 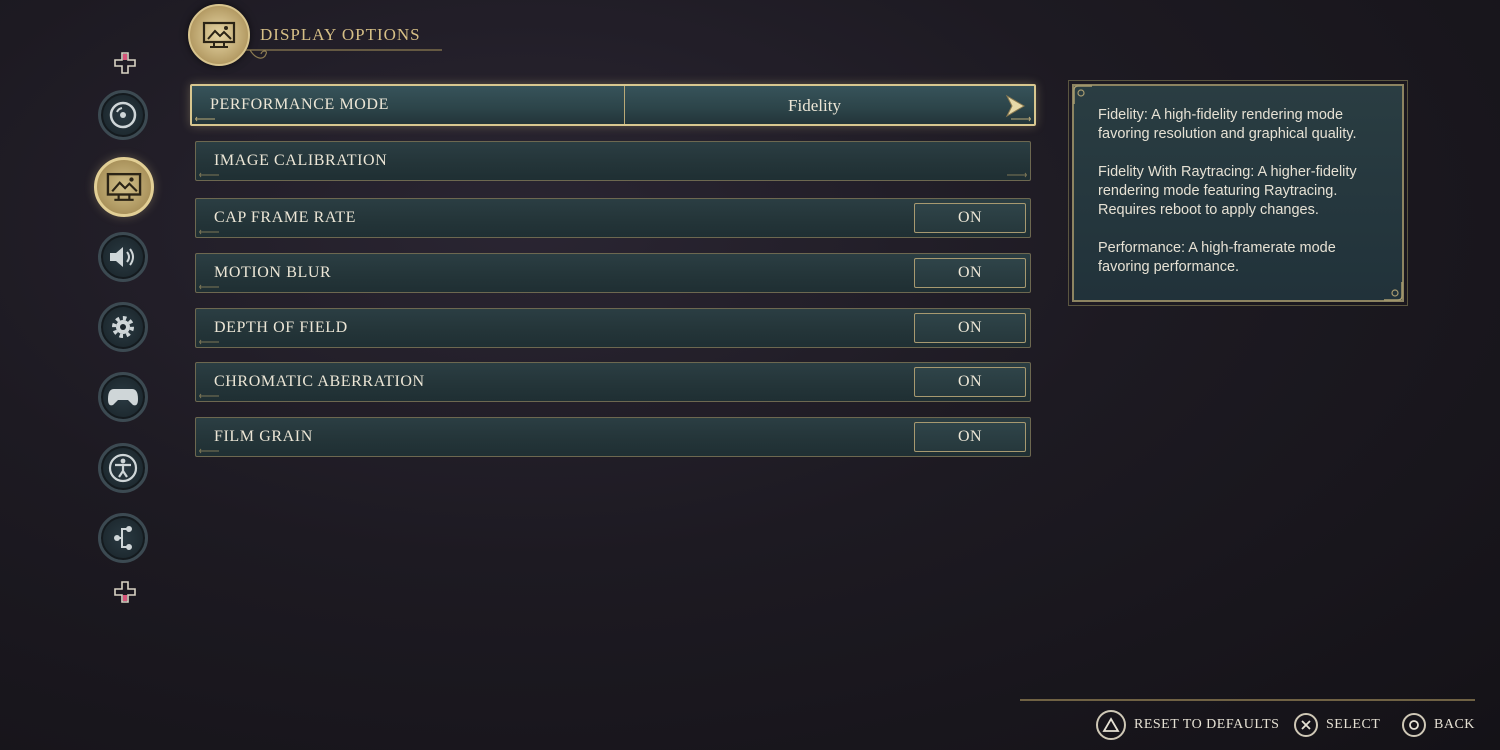 What do you see at coordinates (613, 273) in the screenshot?
I see `setting-row-motion-blur: MOTION BLUR ON` at bounding box center [613, 273].